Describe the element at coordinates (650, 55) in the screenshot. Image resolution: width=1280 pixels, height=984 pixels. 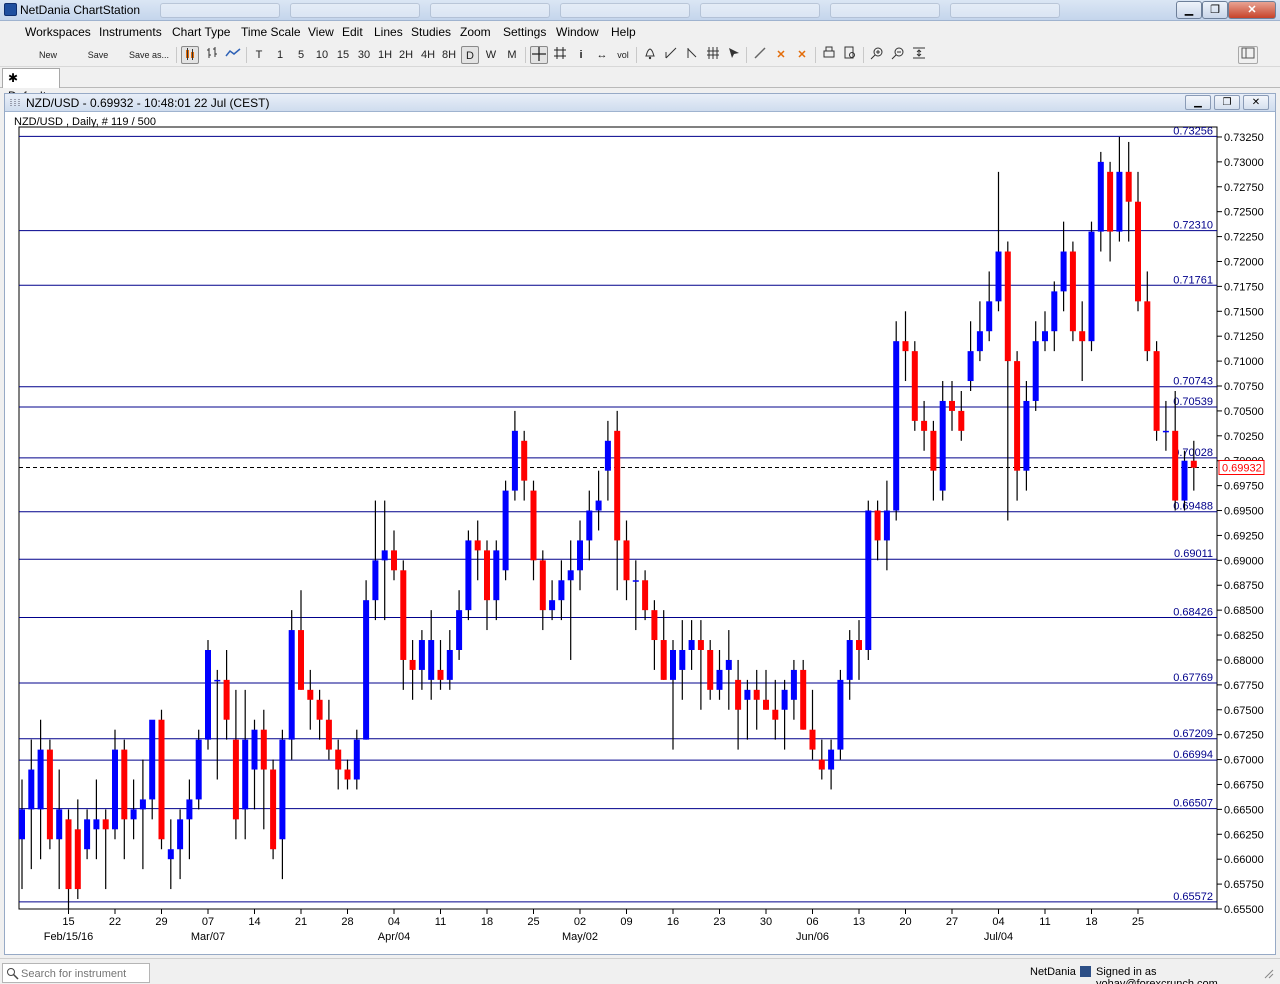
I see `alert-bell-icon` at that location.